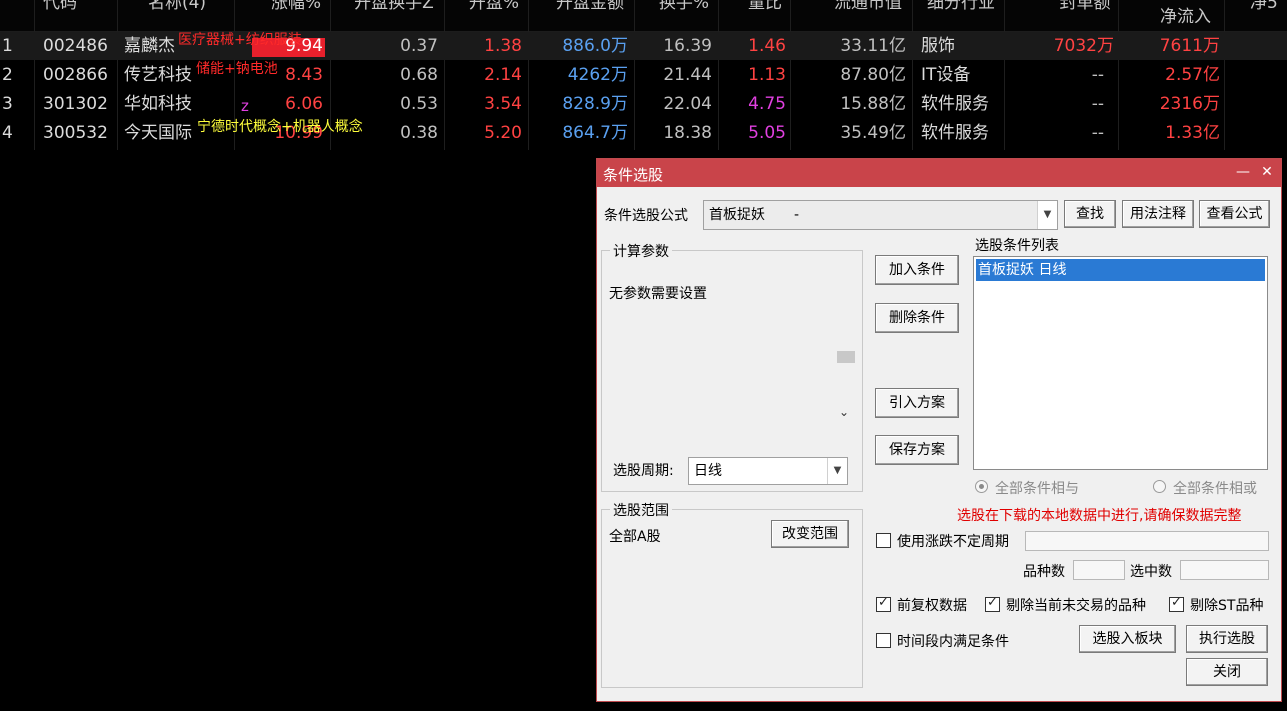 This screenshot has width=1287, height=711. I want to click on open-amount: 828.9万, so click(595, 104).